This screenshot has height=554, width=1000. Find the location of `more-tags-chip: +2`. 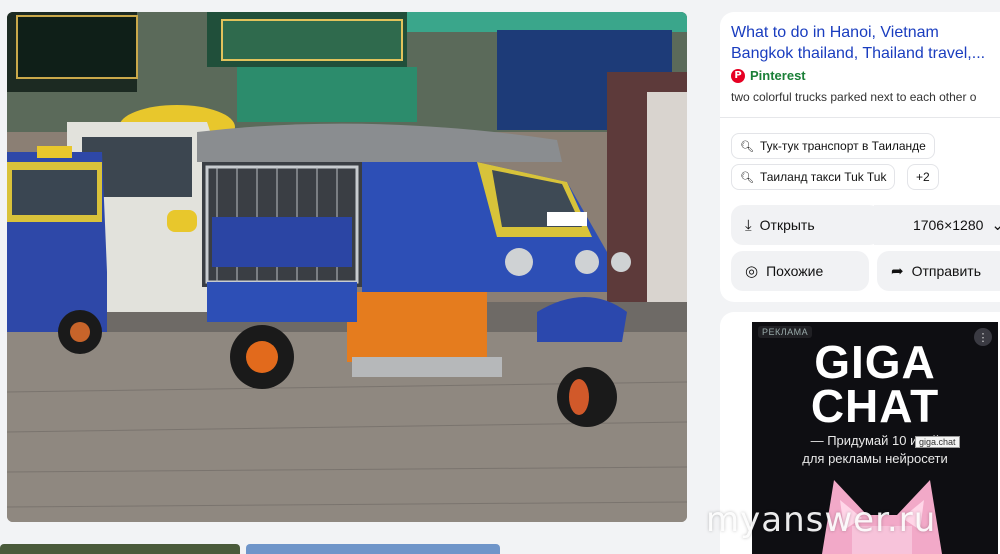

more-tags-chip: +2 is located at coordinates (923, 177).